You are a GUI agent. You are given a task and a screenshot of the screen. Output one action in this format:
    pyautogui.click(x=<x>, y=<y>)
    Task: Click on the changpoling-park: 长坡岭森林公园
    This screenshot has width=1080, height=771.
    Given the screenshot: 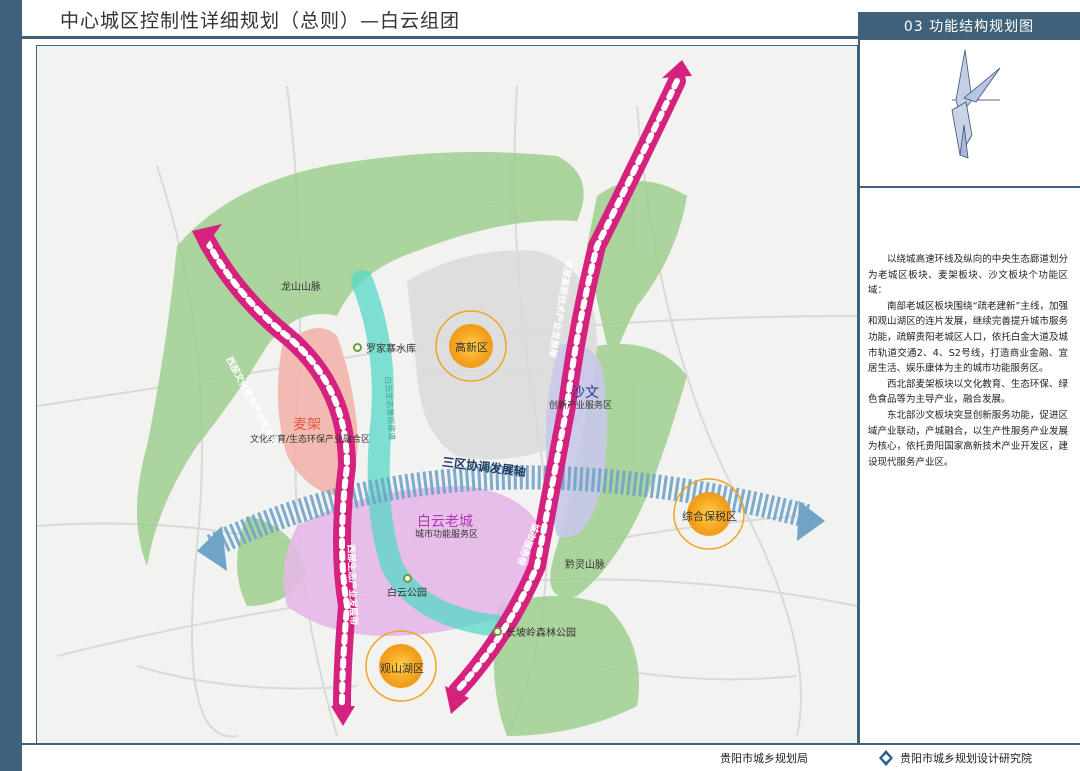 What is the action you would take?
    pyautogui.click(x=534, y=631)
    